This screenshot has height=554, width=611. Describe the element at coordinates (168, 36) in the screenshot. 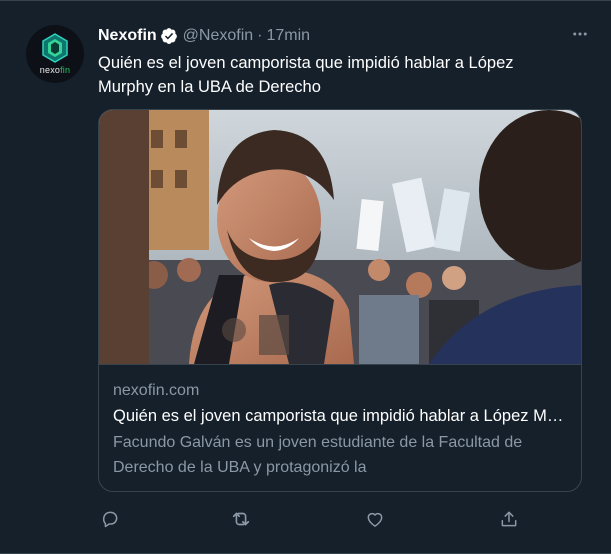

I see `verified-badge-icon` at that location.